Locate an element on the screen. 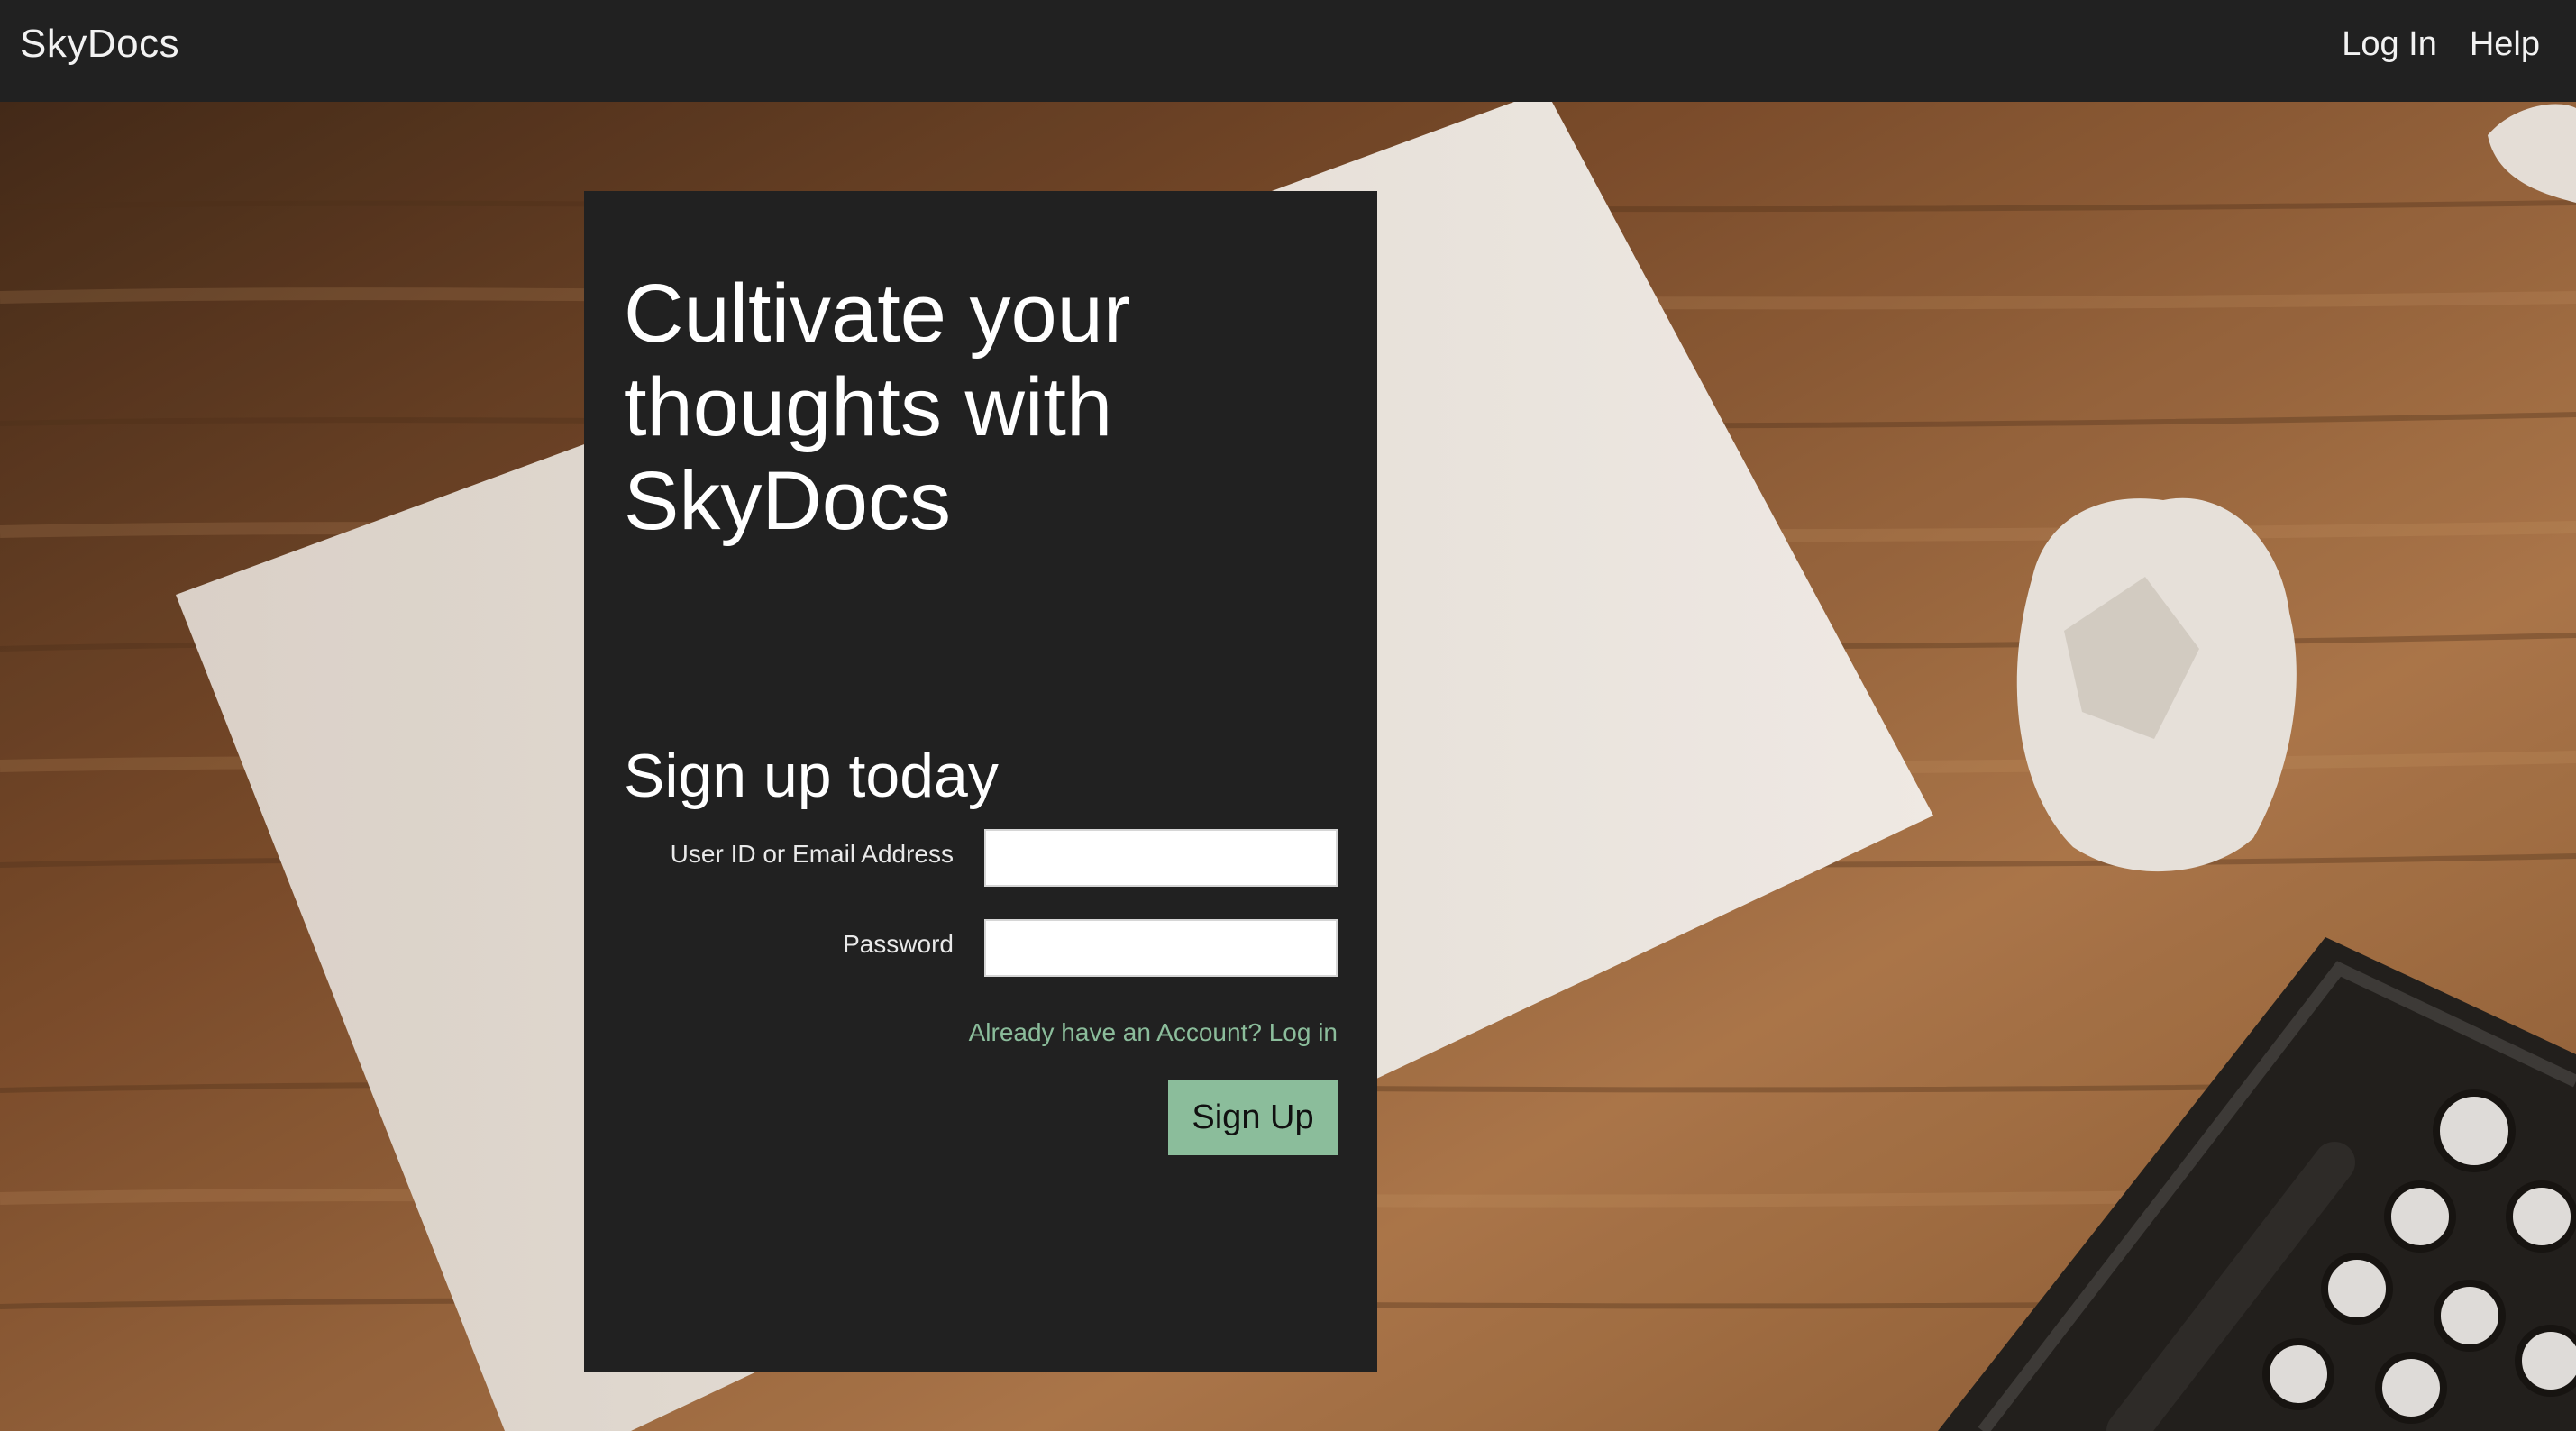  user-id-row: User ID or Email Address is located at coordinates (980, 859).